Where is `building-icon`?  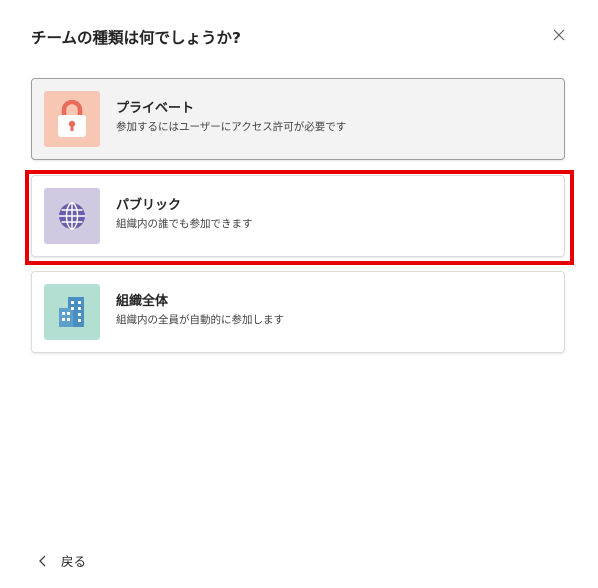 building-icon is located at coordinates (71, 312).